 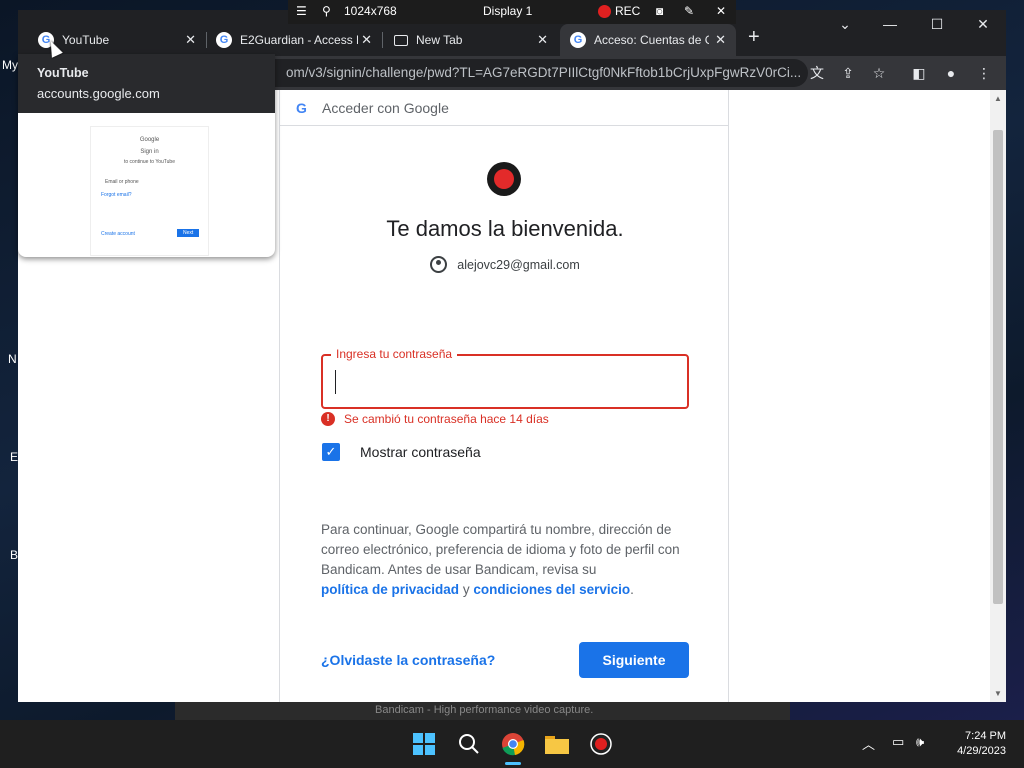 I want to click on search-button, so click(x=469, y=744).